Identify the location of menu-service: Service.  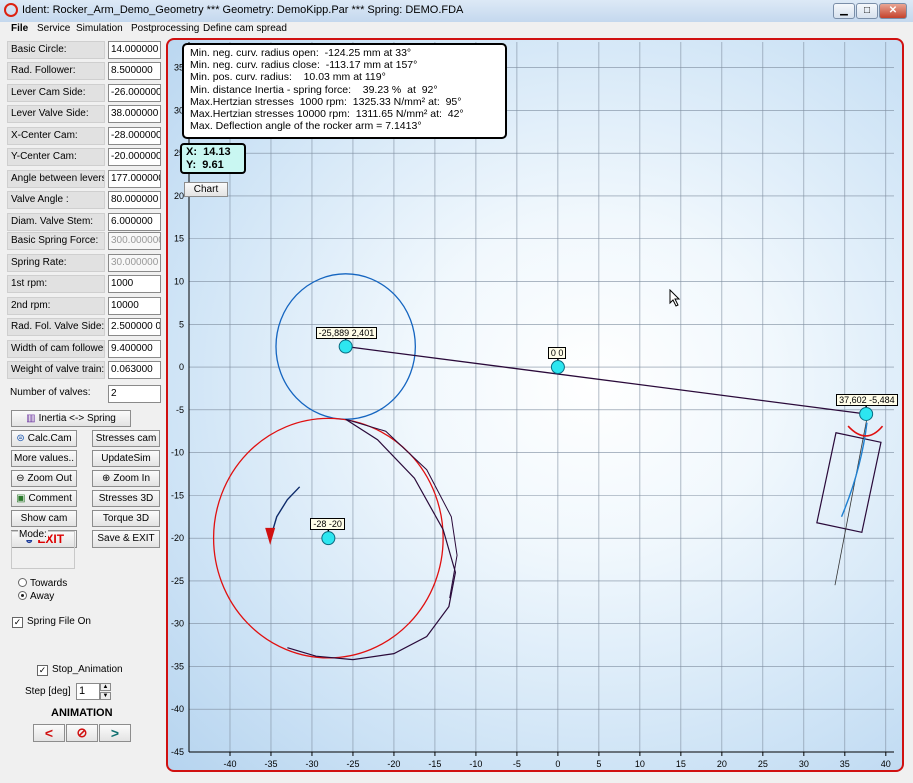
(53, 28).